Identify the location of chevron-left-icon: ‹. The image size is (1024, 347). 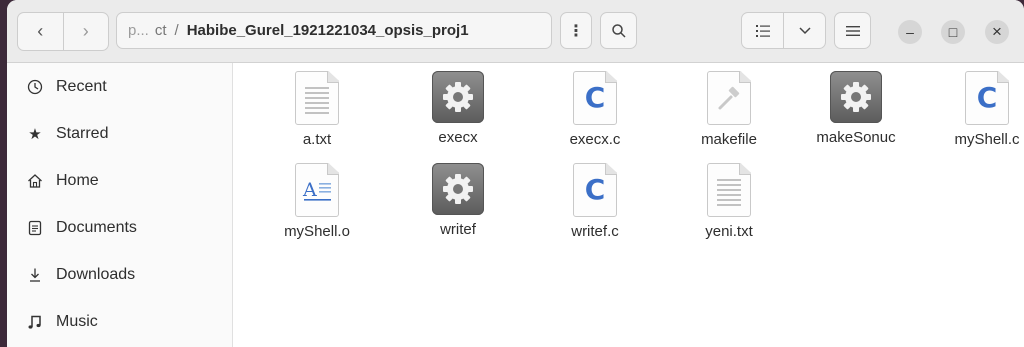
(40, 31).